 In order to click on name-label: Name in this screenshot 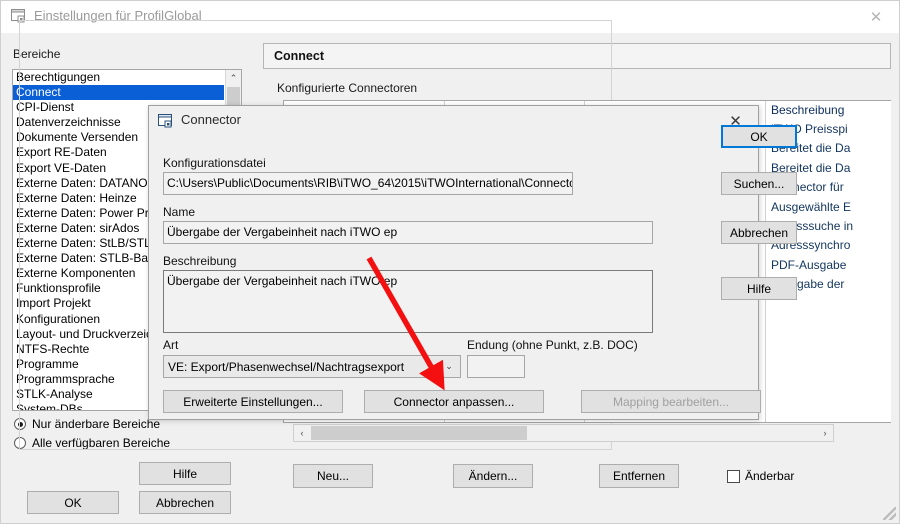, I will do `click(179, 212)`.